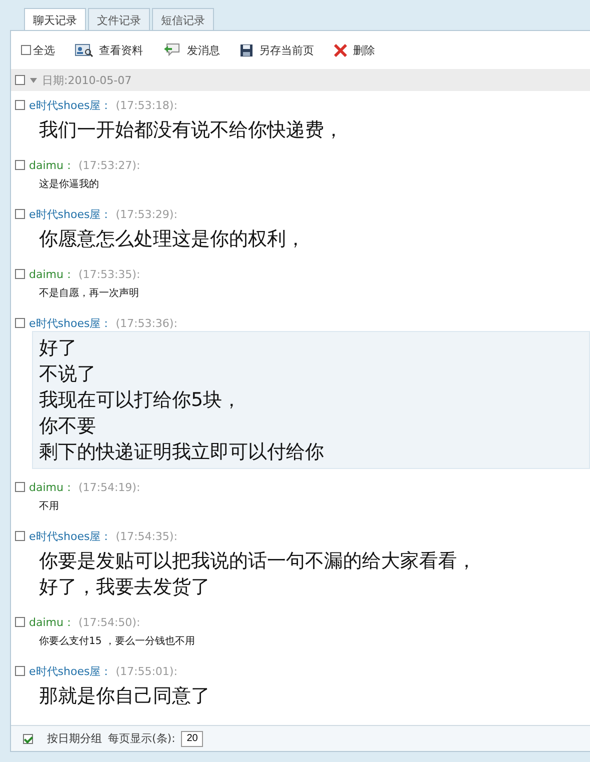  What do you see at coordinates (44, 50) in the screenshot?
I see `select-all-label: 全选` at bounding box center [44, 50].